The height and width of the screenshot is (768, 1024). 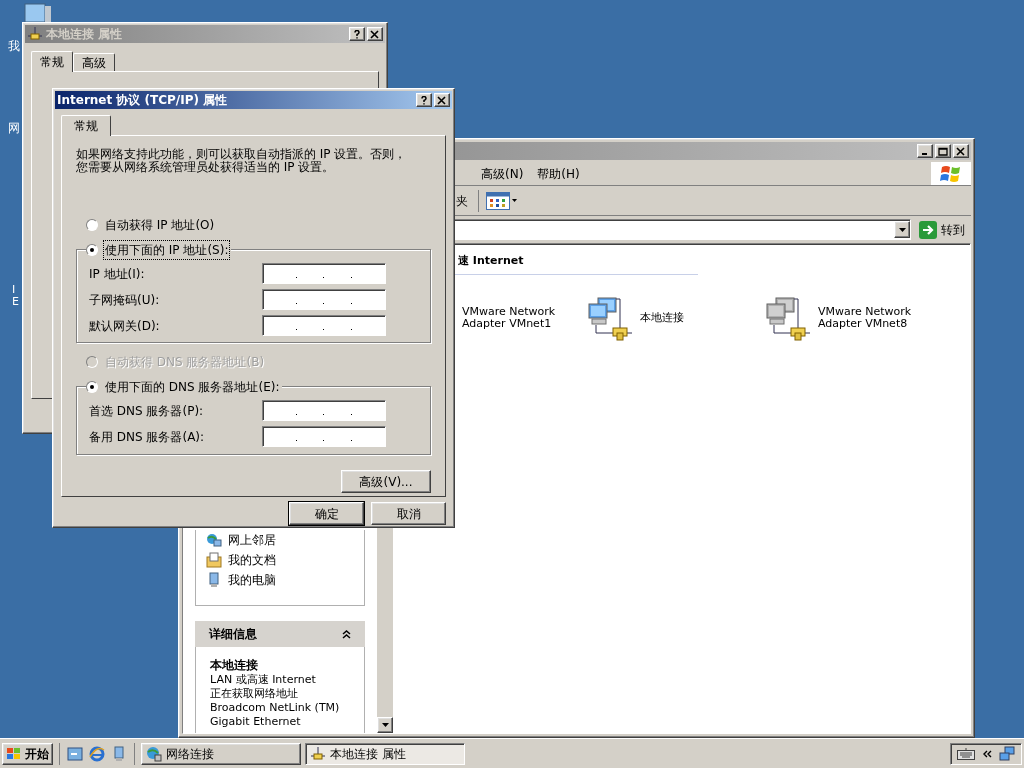 What do you see at coordinates (662, 318) in the screenshot?
I see `connection-name: 本地连接` at bounding box center [662, 318].